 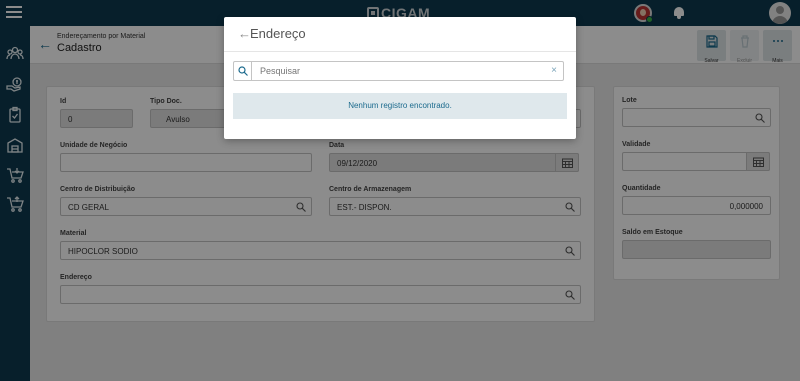 What do you see at coordinates (243, 71) in the screenshot?
I see `search-icon` at bounding box center [243, 71].